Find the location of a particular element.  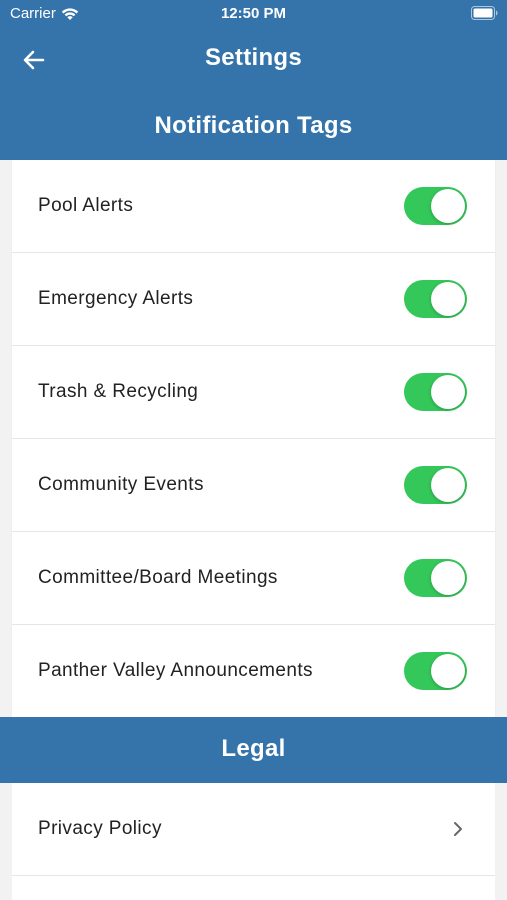

legal-section-header: Legal is located at coordinates (253, 750).